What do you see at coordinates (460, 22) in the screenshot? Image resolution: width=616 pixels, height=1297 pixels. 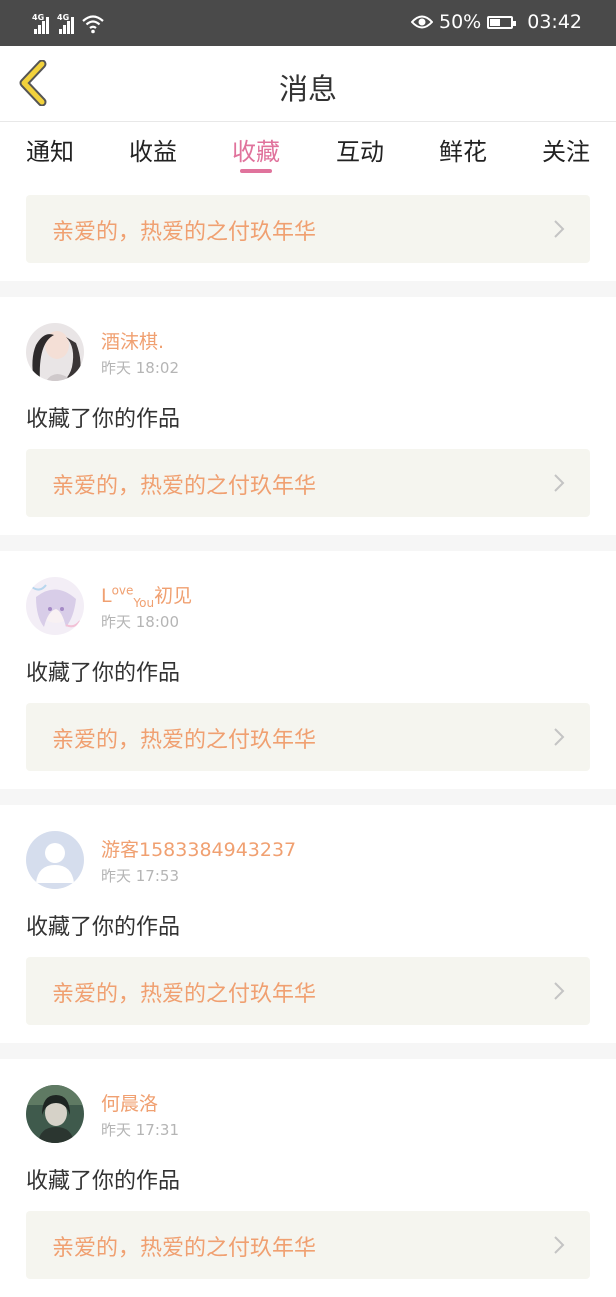 I see `battery-percent: 50%` at bounding box center [460, 22].